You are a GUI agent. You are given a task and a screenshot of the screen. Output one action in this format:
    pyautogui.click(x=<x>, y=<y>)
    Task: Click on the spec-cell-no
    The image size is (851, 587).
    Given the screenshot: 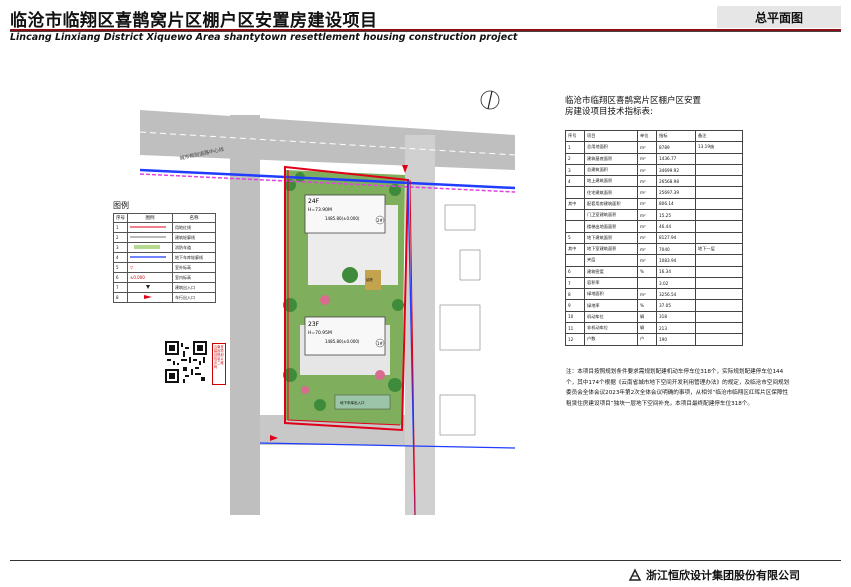 What is the action you would take?
    pyautogui.click(x=575, y=226)
    